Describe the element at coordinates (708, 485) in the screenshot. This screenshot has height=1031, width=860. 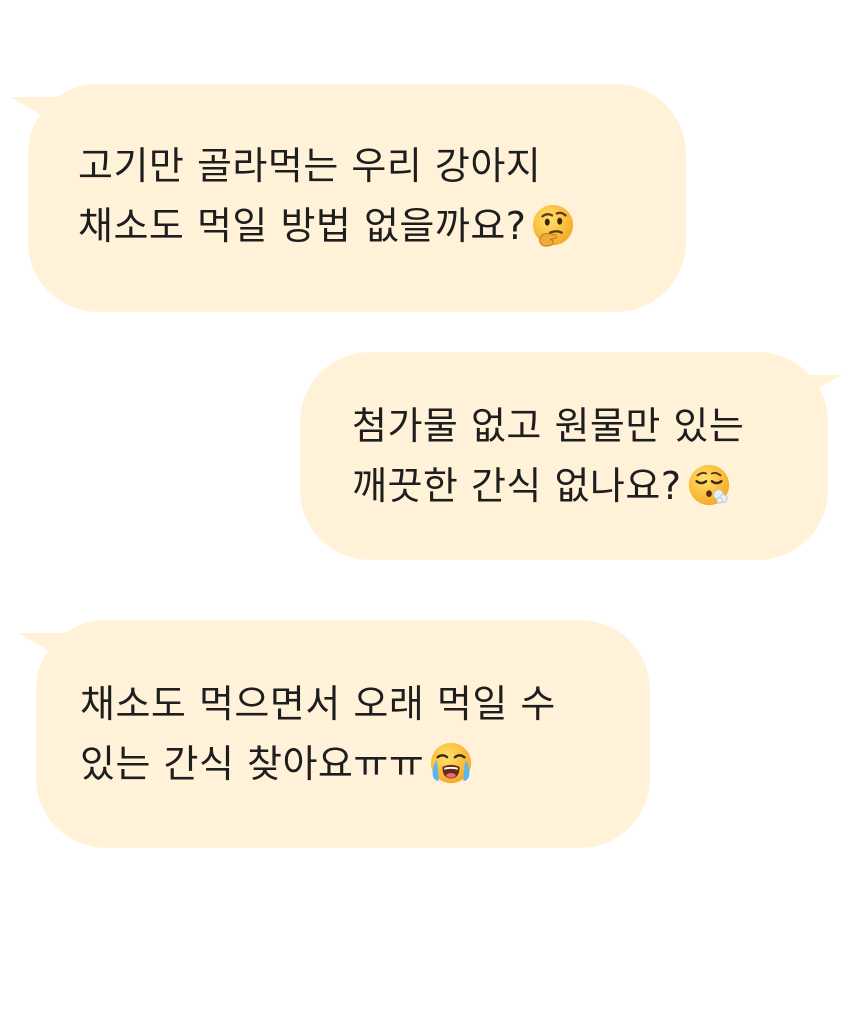
I see `face-exhaling-icon` at that location.